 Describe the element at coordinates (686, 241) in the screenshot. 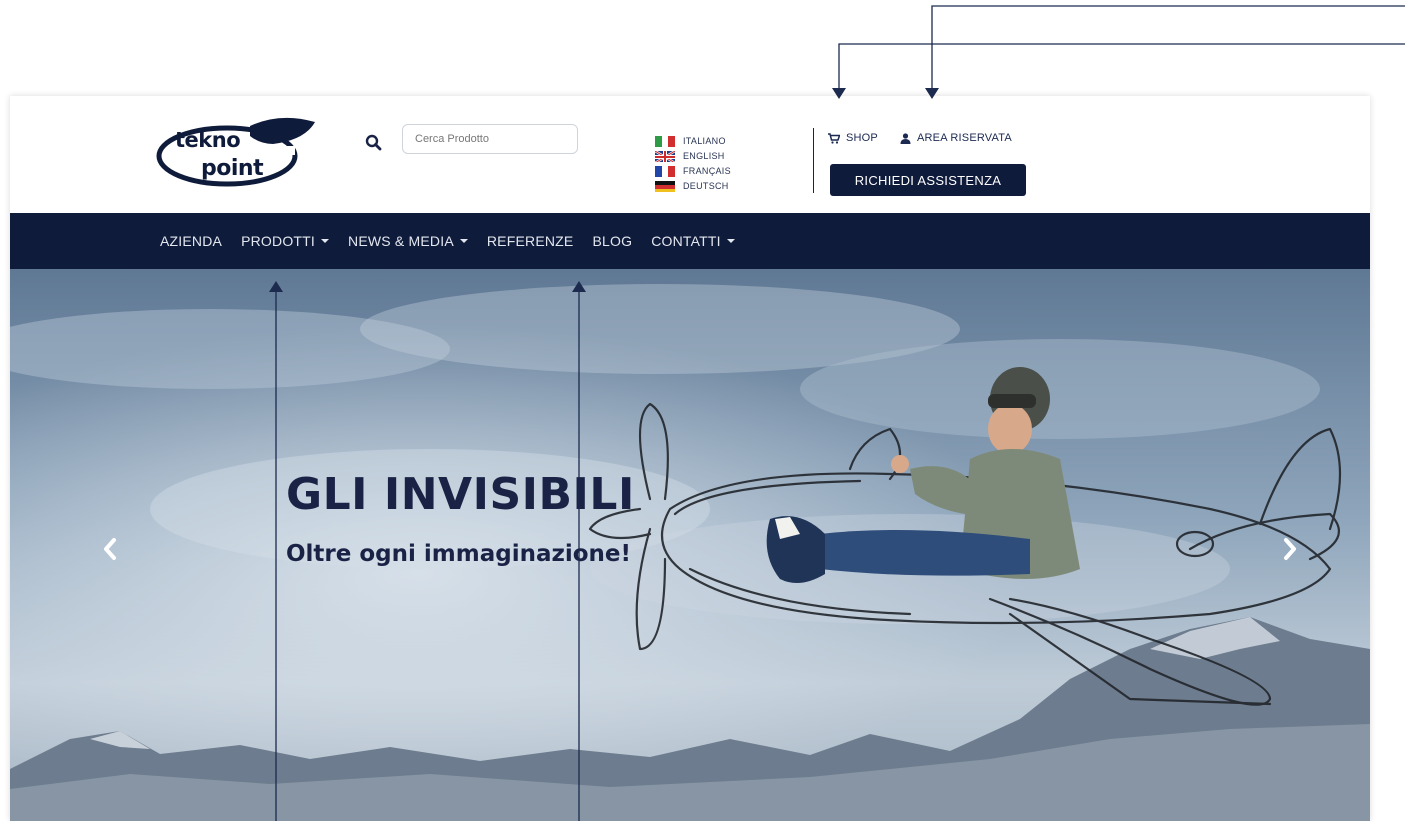

I see `nav-label: CONTATTI` at that location.